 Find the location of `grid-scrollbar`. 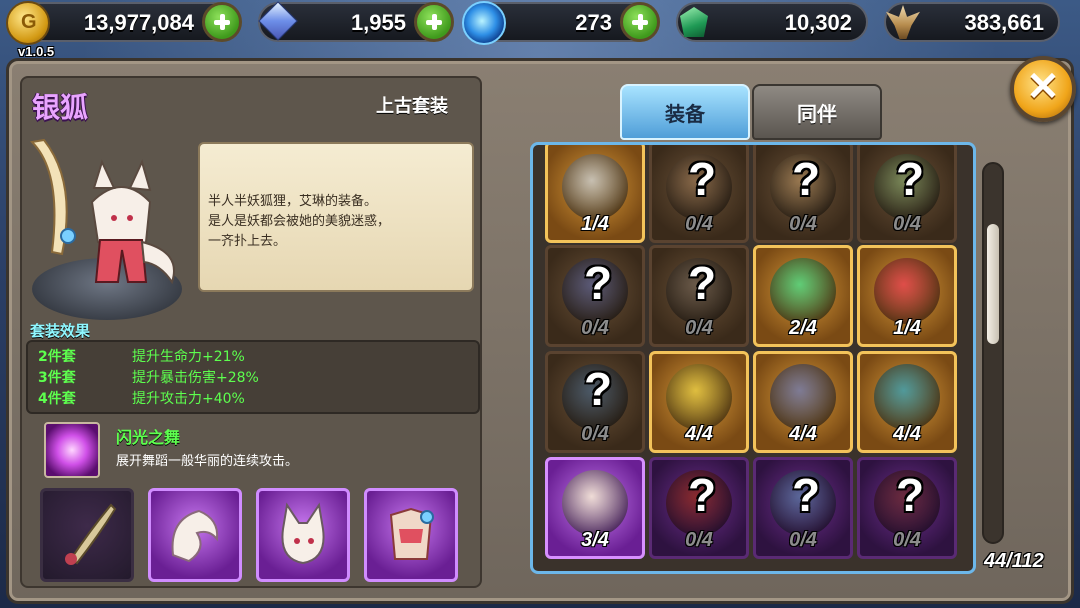

grid-scrollbar is located at coordinates (993, 353).